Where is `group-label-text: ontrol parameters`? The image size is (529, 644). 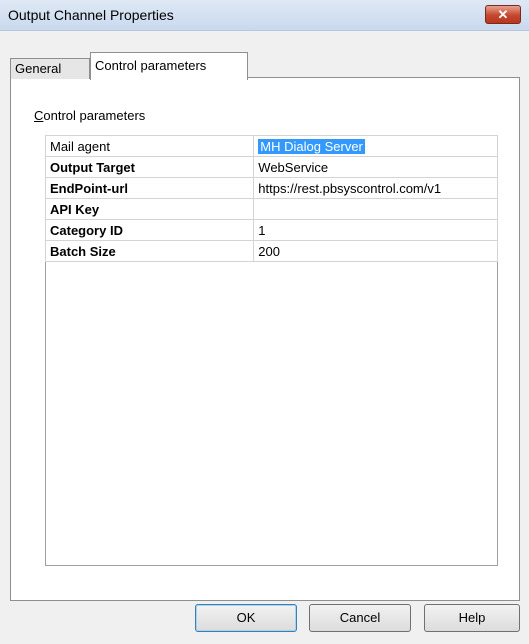 group-label-text: ontrol parameters is located at coordinates (94, 115).